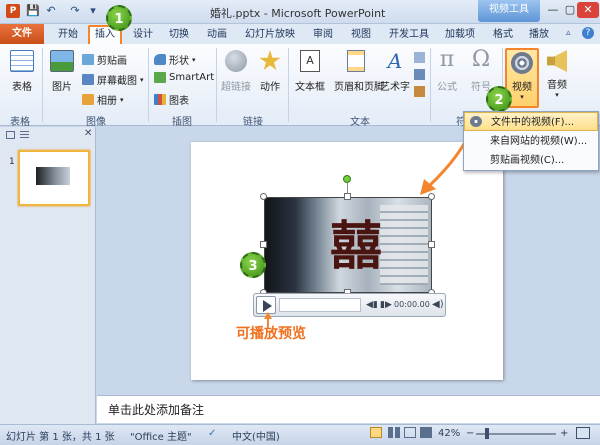 The image size is (600, 445). I want to click on textbox-button: A 文本框, so click(310, 78).